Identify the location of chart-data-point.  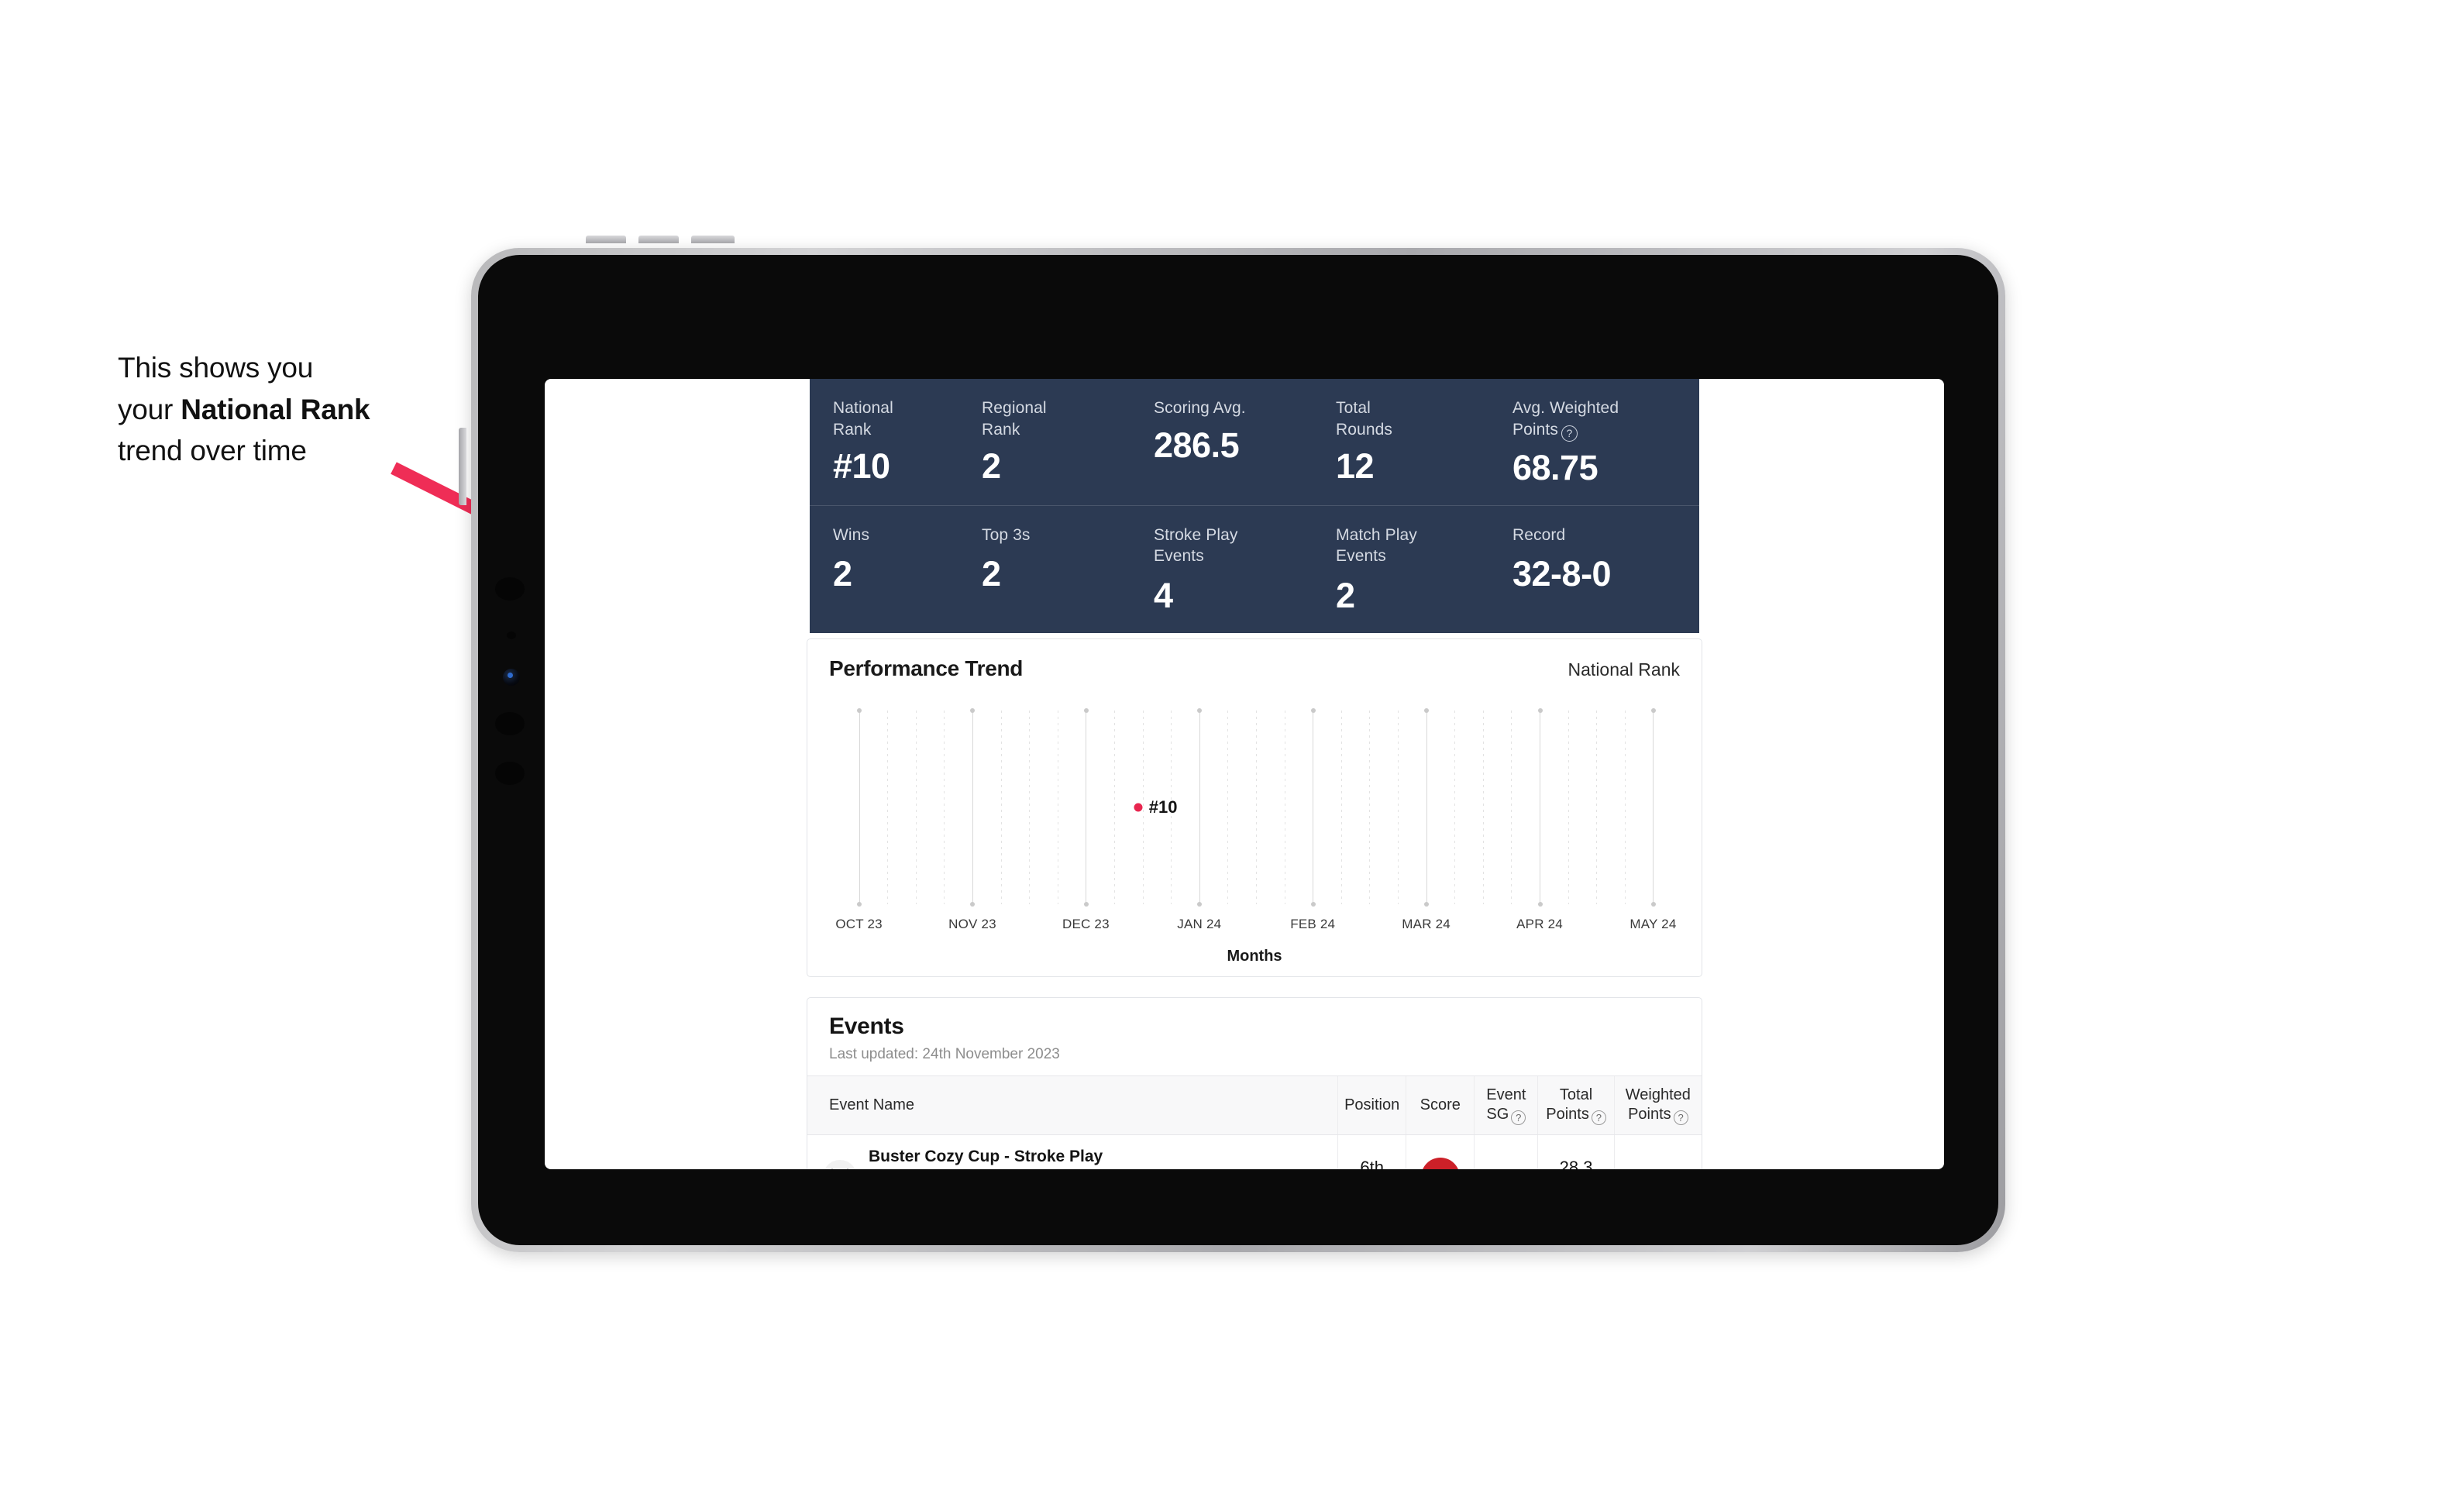
(1138, 808).